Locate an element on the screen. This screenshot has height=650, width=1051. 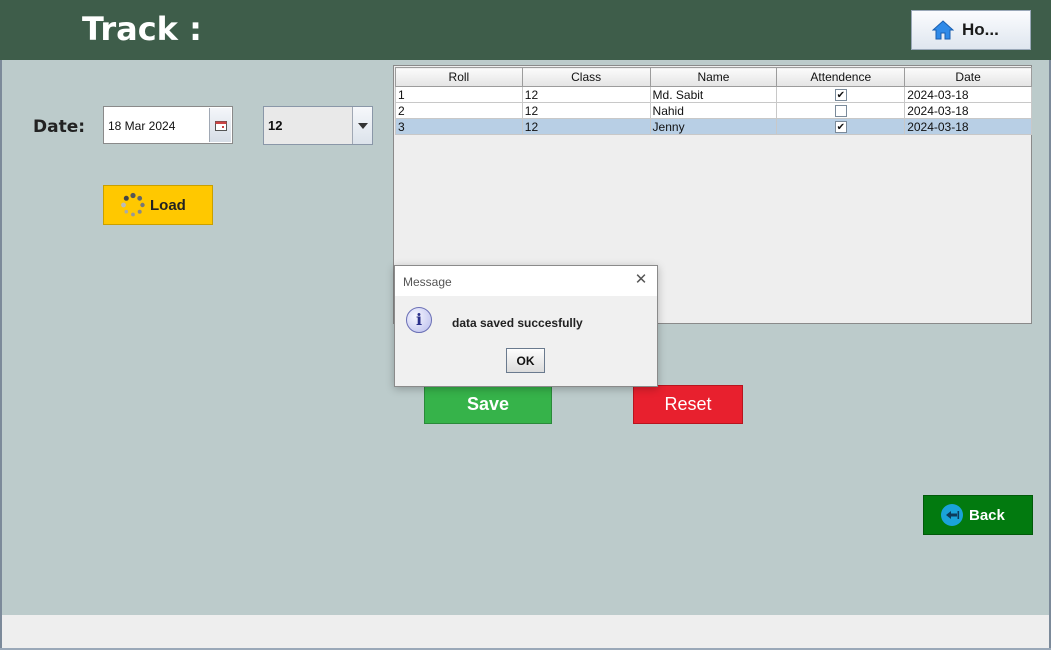
column-header-roll: Roll is located at coordinates (459, 77).